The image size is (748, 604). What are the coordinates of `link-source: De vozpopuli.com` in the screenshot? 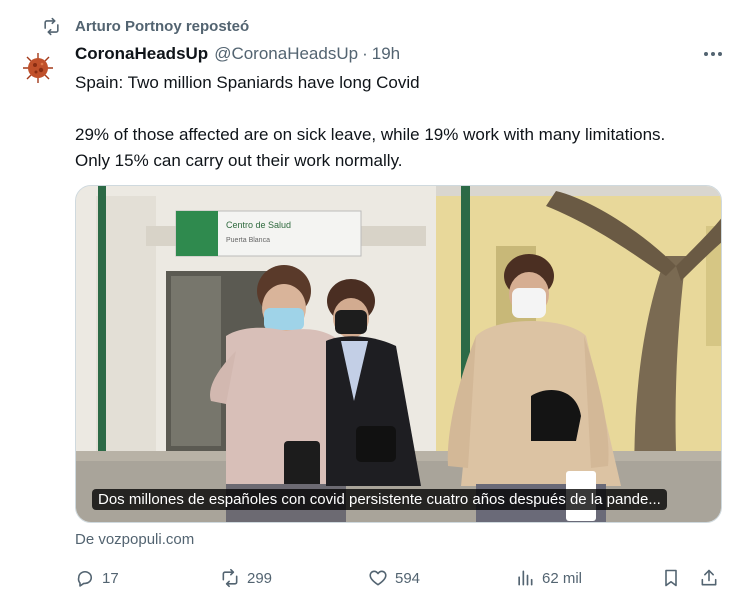 It's located at (134, 539).